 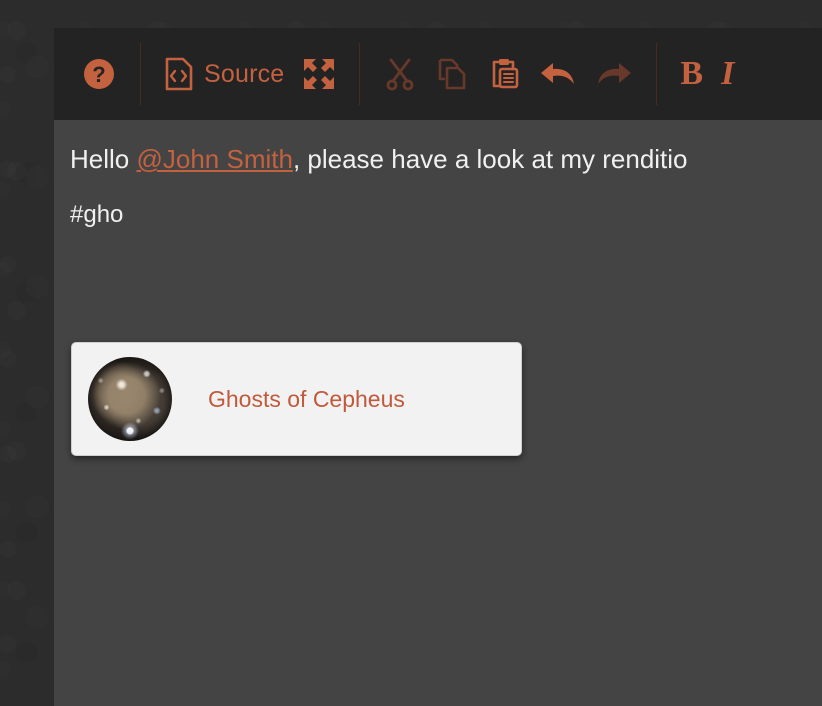 I want to click on source-button: Source, so click(x=224, y=74).